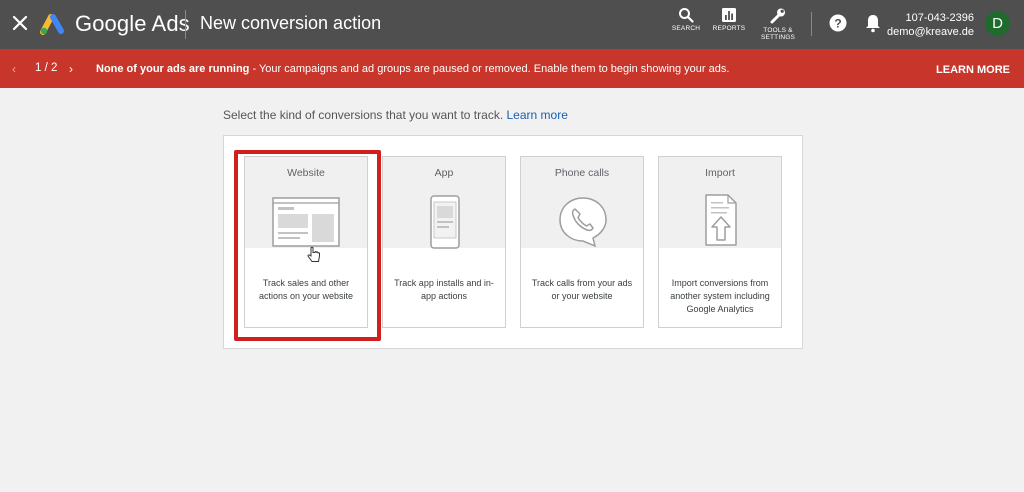 This screenshot has height=492, width=1024. What do you see at coordinates (930, 32) in the screenshot?
I see `account-email: demo@kreave.de` at bounding box center [930, 32].